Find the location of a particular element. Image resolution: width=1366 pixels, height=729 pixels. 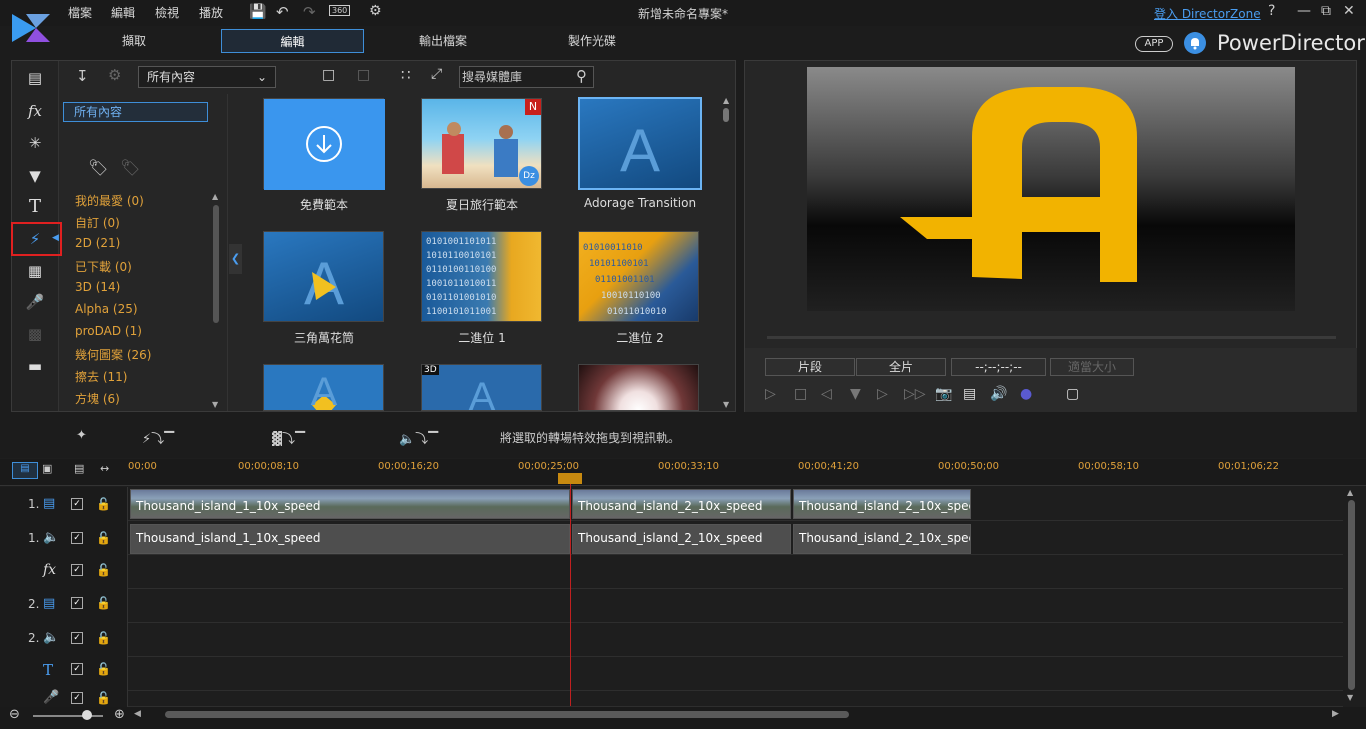

fit-timeline-icon: ↔ is located at coordinates (104, 468).